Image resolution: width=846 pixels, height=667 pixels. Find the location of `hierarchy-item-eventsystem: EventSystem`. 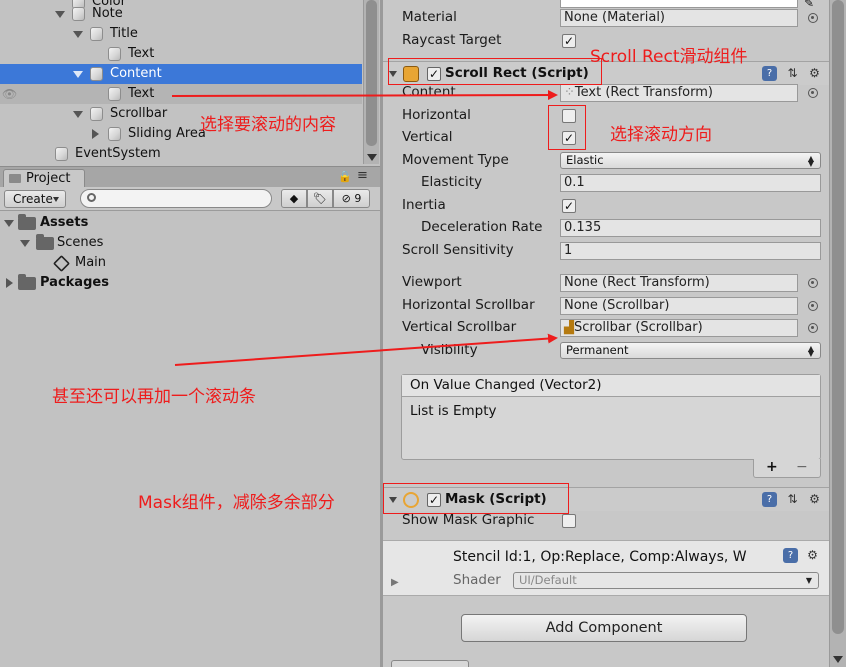

hierarchy-item-eventsystem: EventSystem is located at coordinates (181, 154).